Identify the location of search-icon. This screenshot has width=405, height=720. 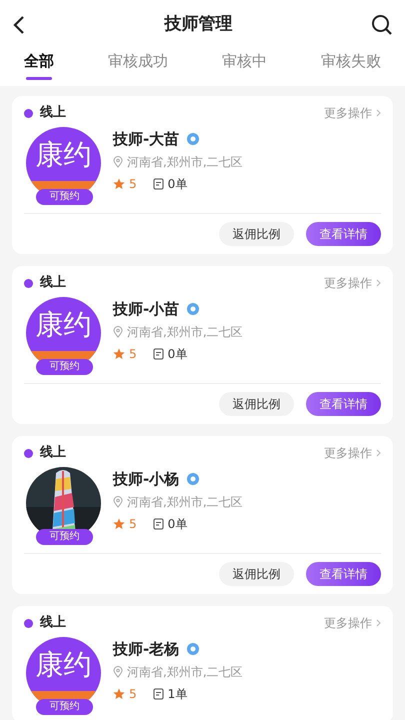
(382, 25).